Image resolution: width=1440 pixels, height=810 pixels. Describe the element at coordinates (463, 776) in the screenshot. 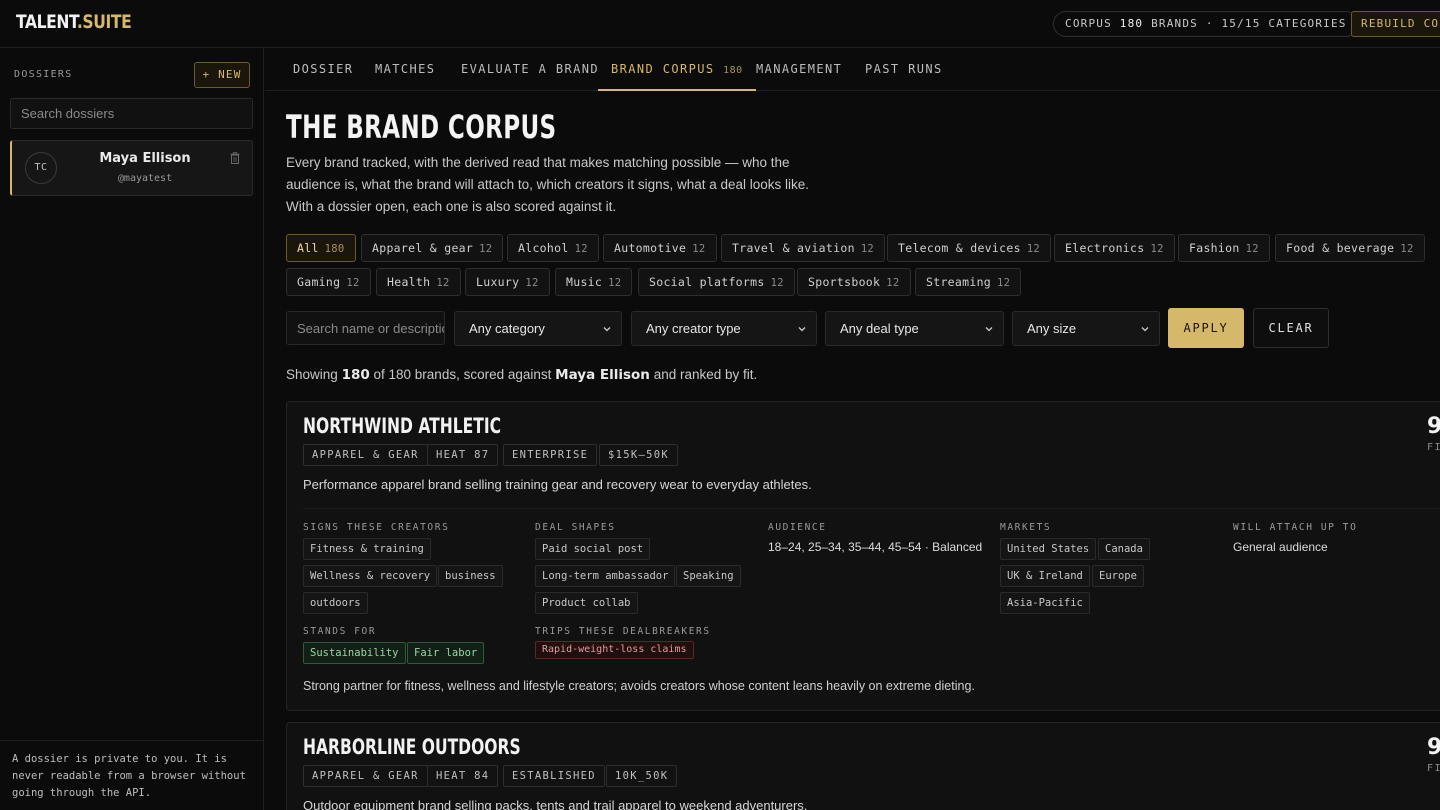

I see `heat-tag: HEAT 84` at that location.